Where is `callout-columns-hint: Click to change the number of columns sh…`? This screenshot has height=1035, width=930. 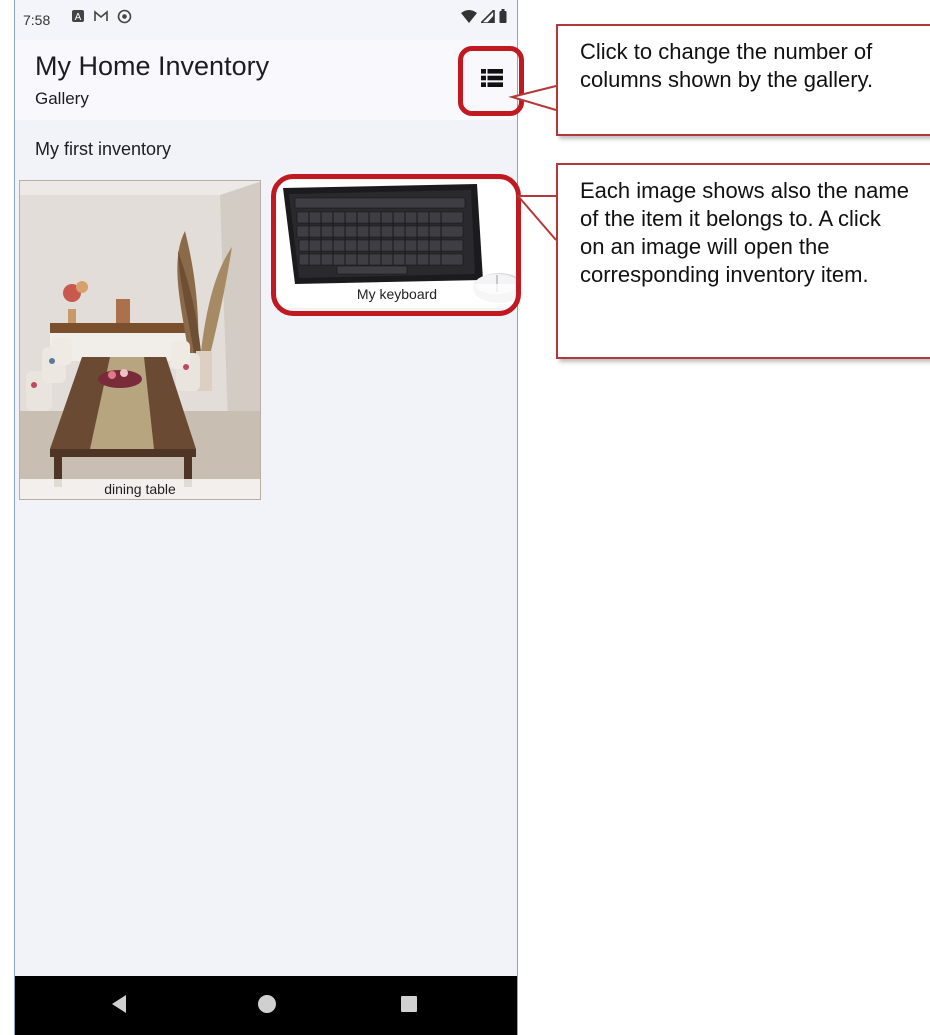
callout-columns-hint: Click to change the number of columns sh… is located at coordinates (743, 80).